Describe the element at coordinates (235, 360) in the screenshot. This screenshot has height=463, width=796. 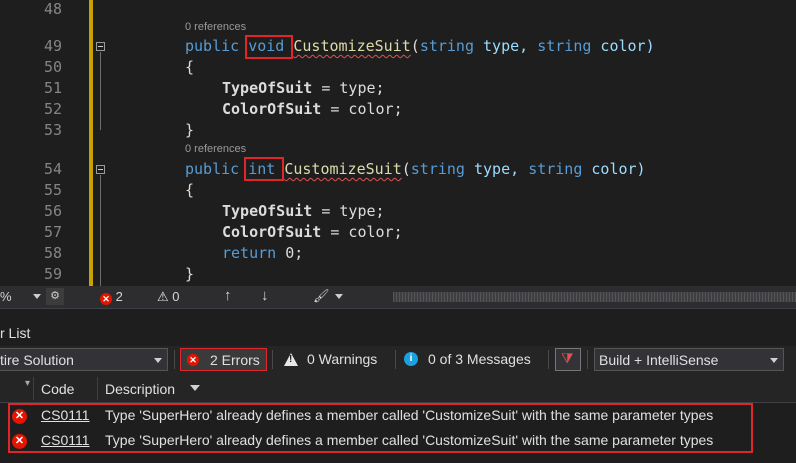
I see `errors-button-label: 2 Errors` at that location.